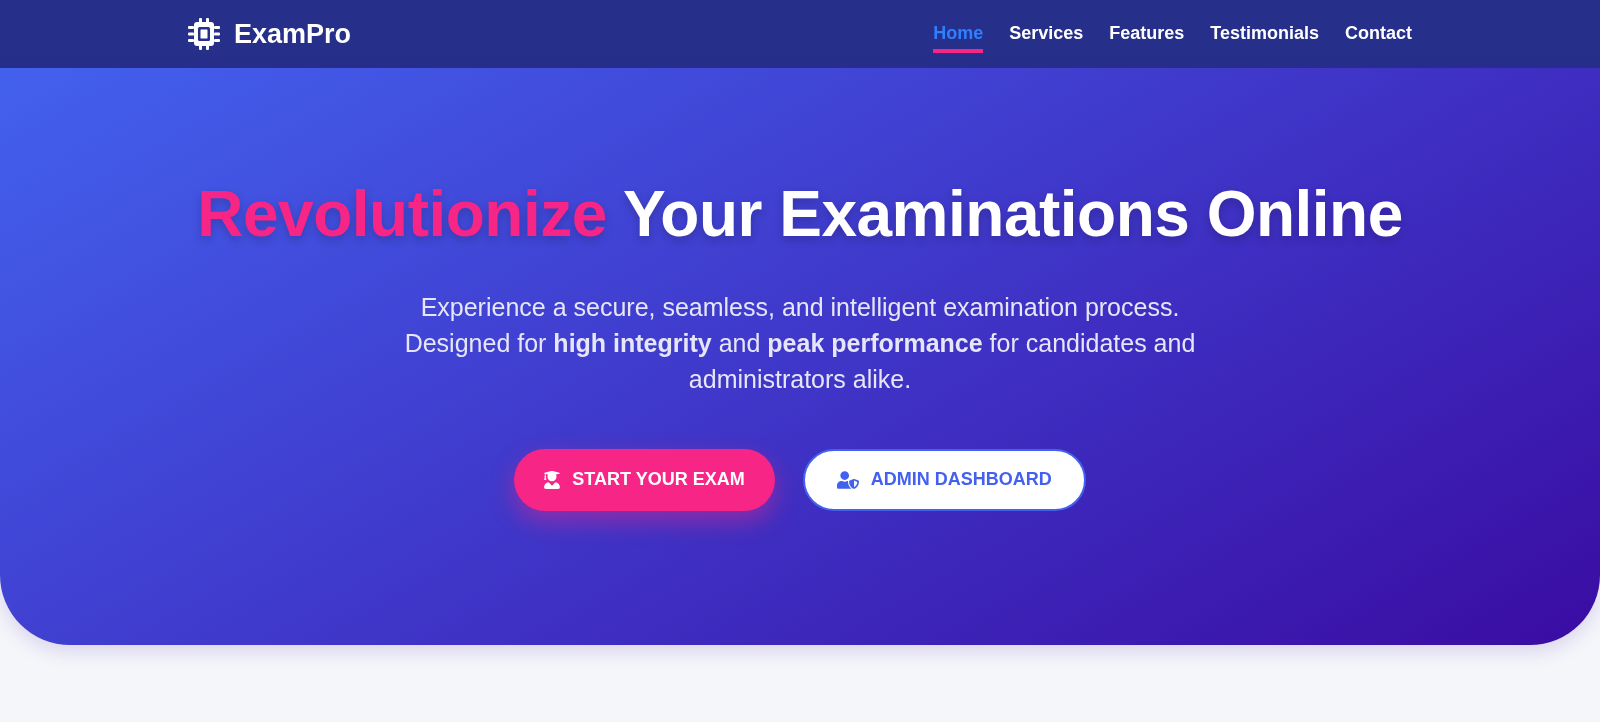 The image size is (1600, 722). Describe the element at coordinates (1378, 34) in the screenshot. I see `nav-link: Contact` at that location.